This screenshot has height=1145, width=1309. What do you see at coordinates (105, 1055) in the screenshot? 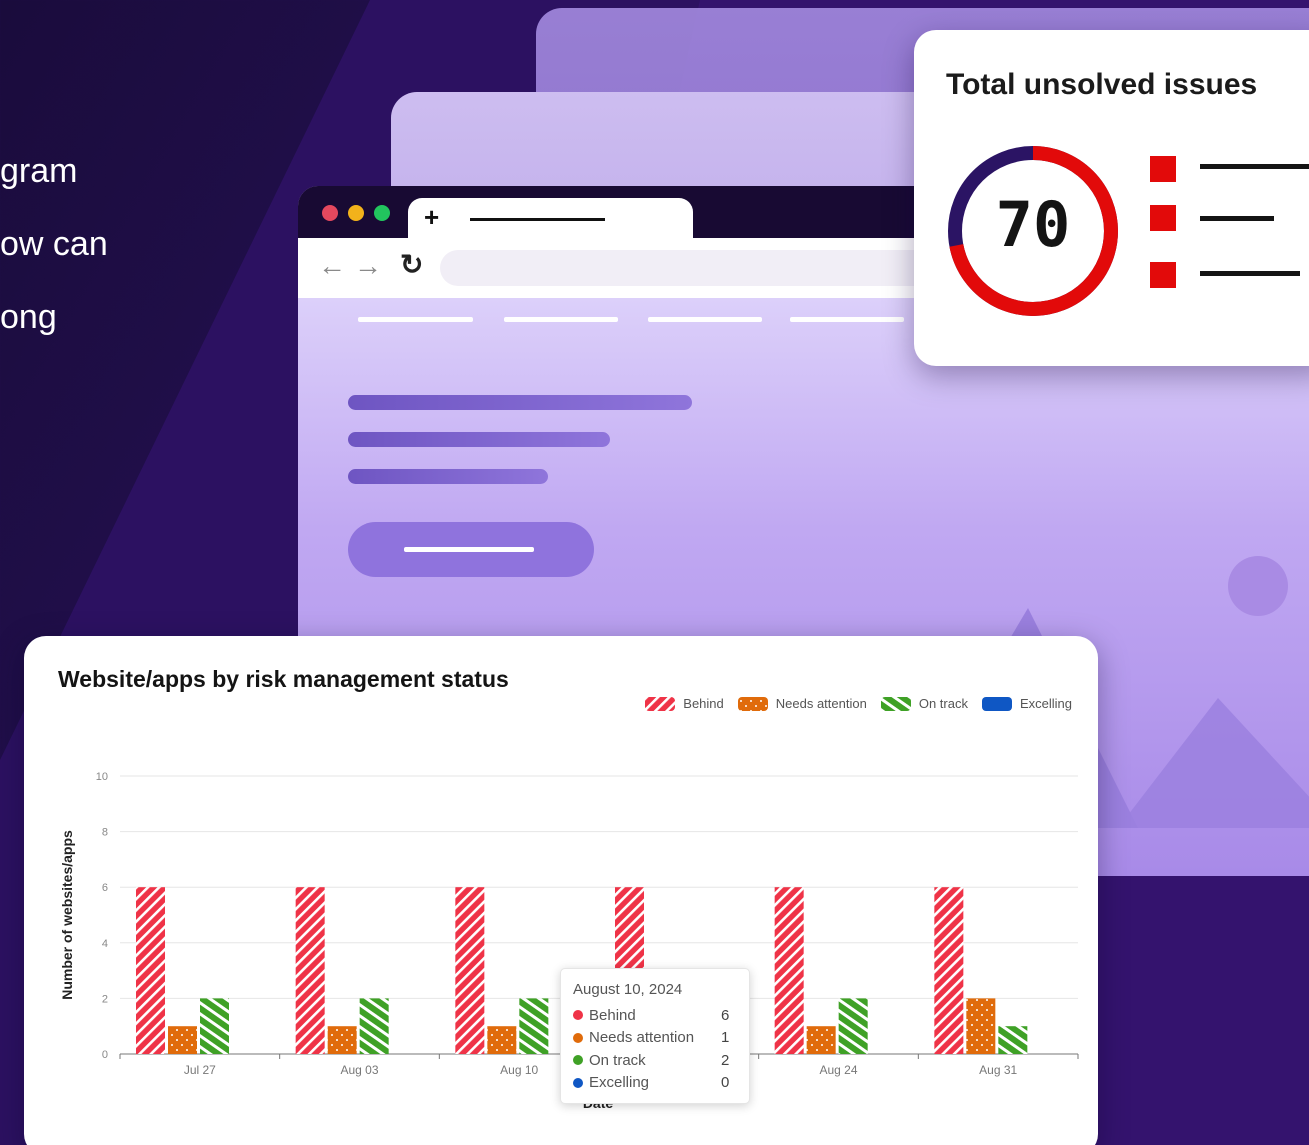
I see `y-tick-label: 0` at bounding box center [105, 1055].